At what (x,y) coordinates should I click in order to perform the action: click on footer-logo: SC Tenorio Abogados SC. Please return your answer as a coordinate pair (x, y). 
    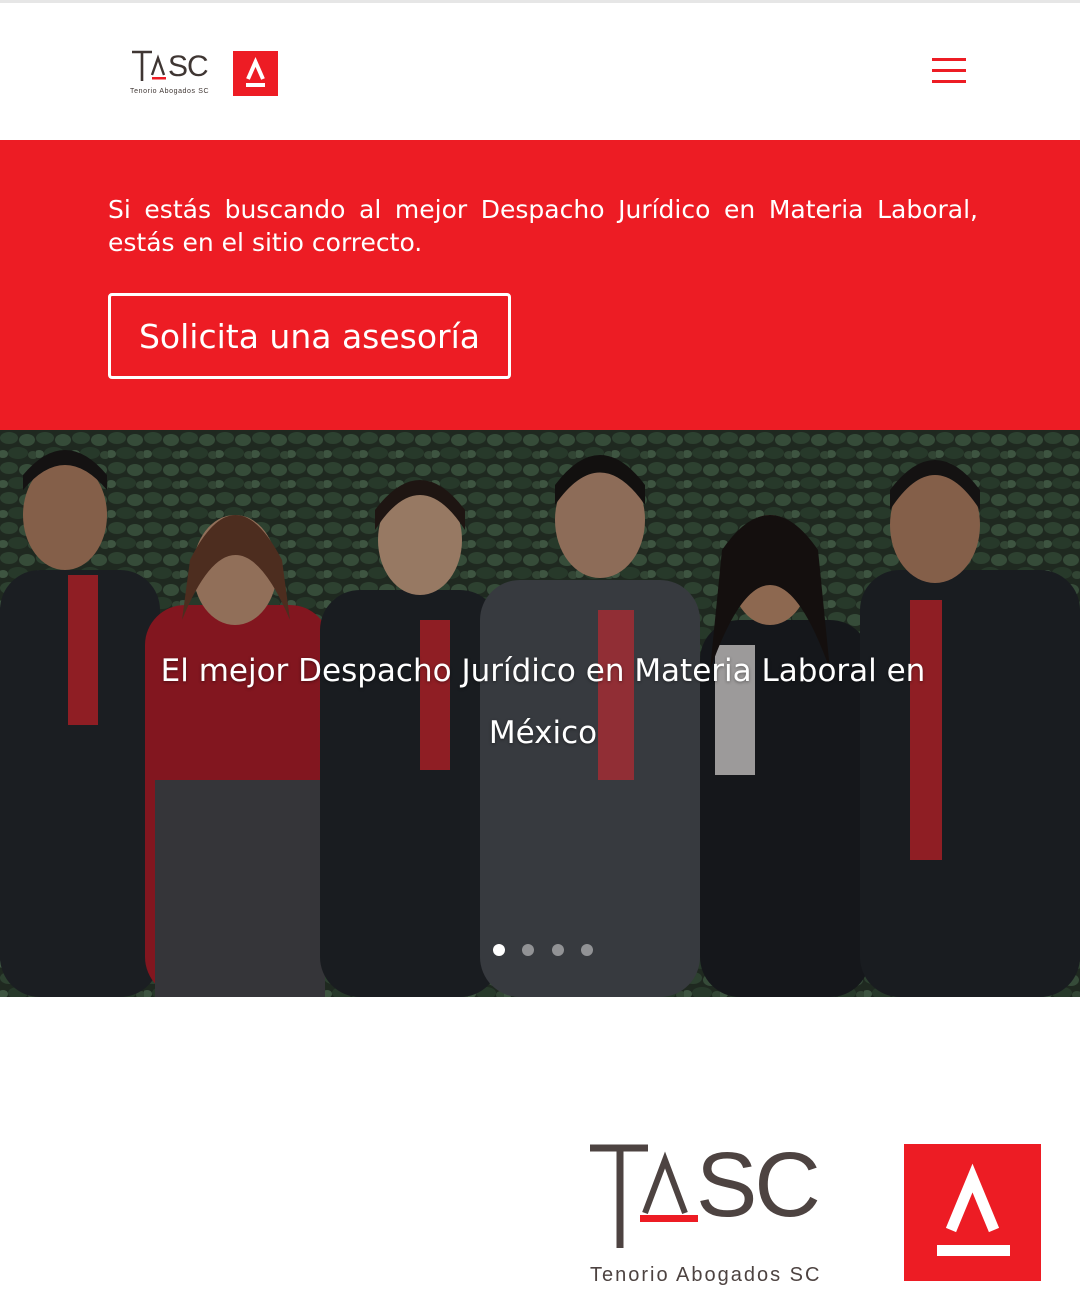
    Looking at the image, I should click on (818, 1215).